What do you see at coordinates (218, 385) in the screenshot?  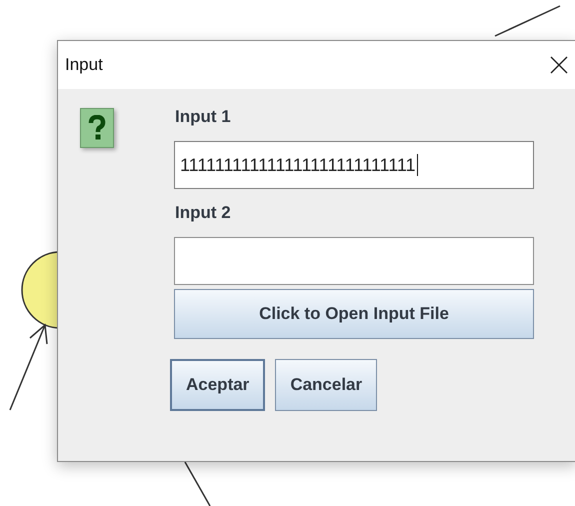 I see `accept-button: Aceptar` at bounding box center [218, 385].